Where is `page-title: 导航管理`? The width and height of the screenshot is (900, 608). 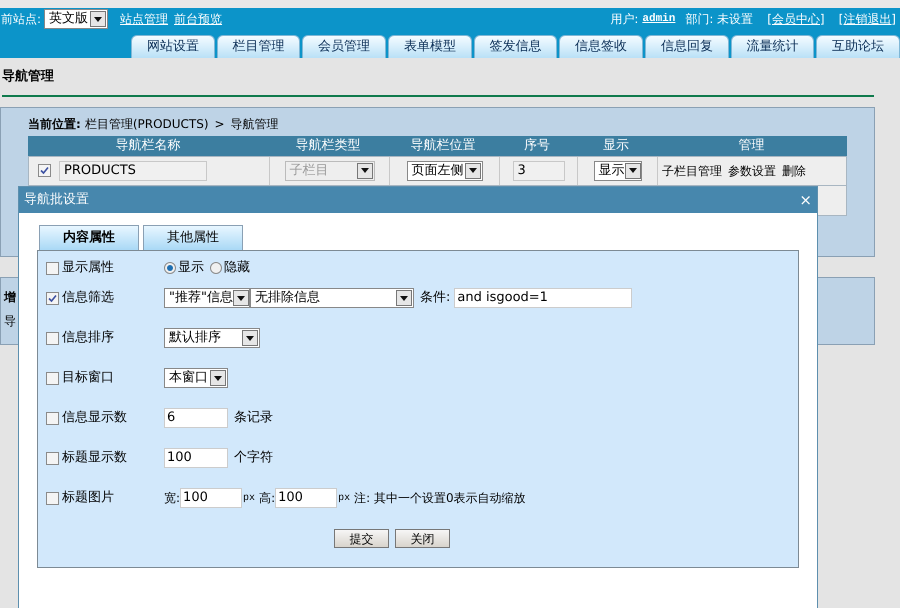 page-title: 导航管理 is located at coordinates (28, 77).